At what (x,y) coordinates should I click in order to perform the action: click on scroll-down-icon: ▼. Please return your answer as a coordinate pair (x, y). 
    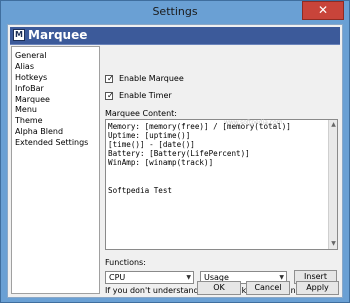
    Looking at the image, I should click on (333, 244).